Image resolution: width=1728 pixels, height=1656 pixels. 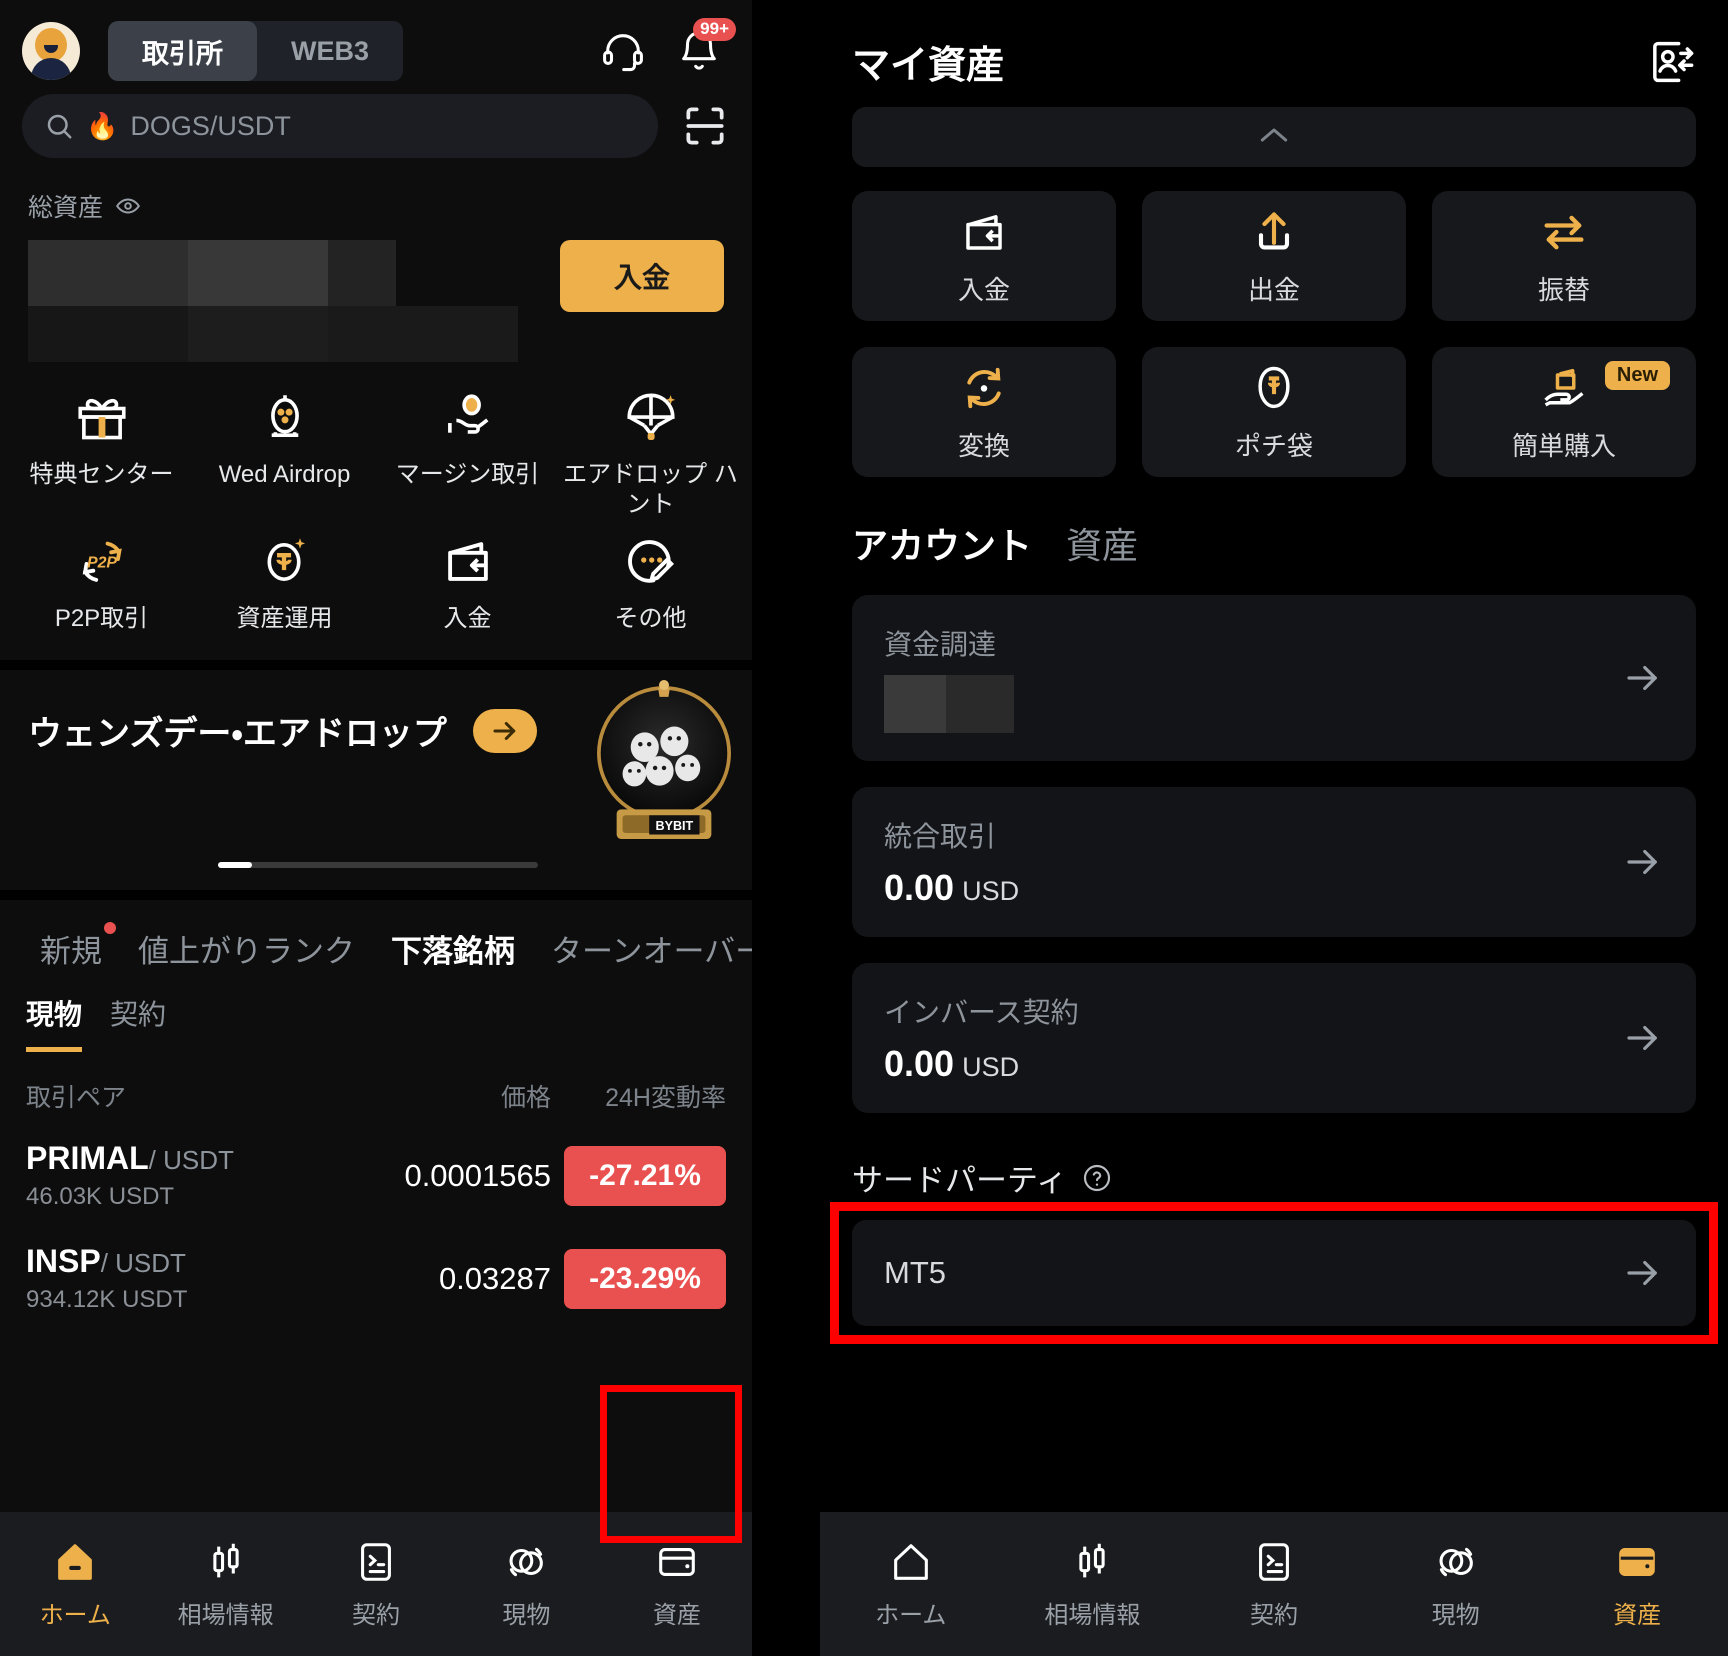 I want to click on deposit-button: 入金, so click(x=641, y=276).